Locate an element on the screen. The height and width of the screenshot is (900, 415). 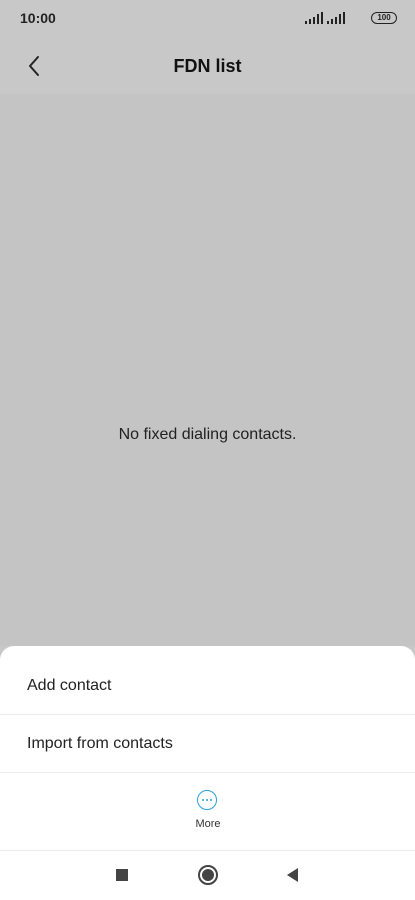
recents-button is located at coordinates (122, 875).